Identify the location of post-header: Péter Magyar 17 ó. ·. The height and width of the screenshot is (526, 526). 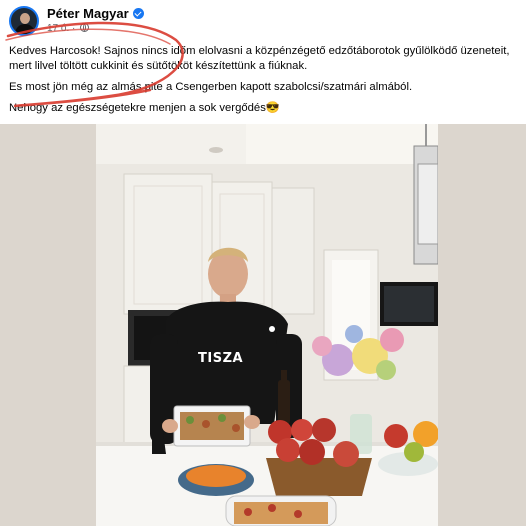
(263, 20).